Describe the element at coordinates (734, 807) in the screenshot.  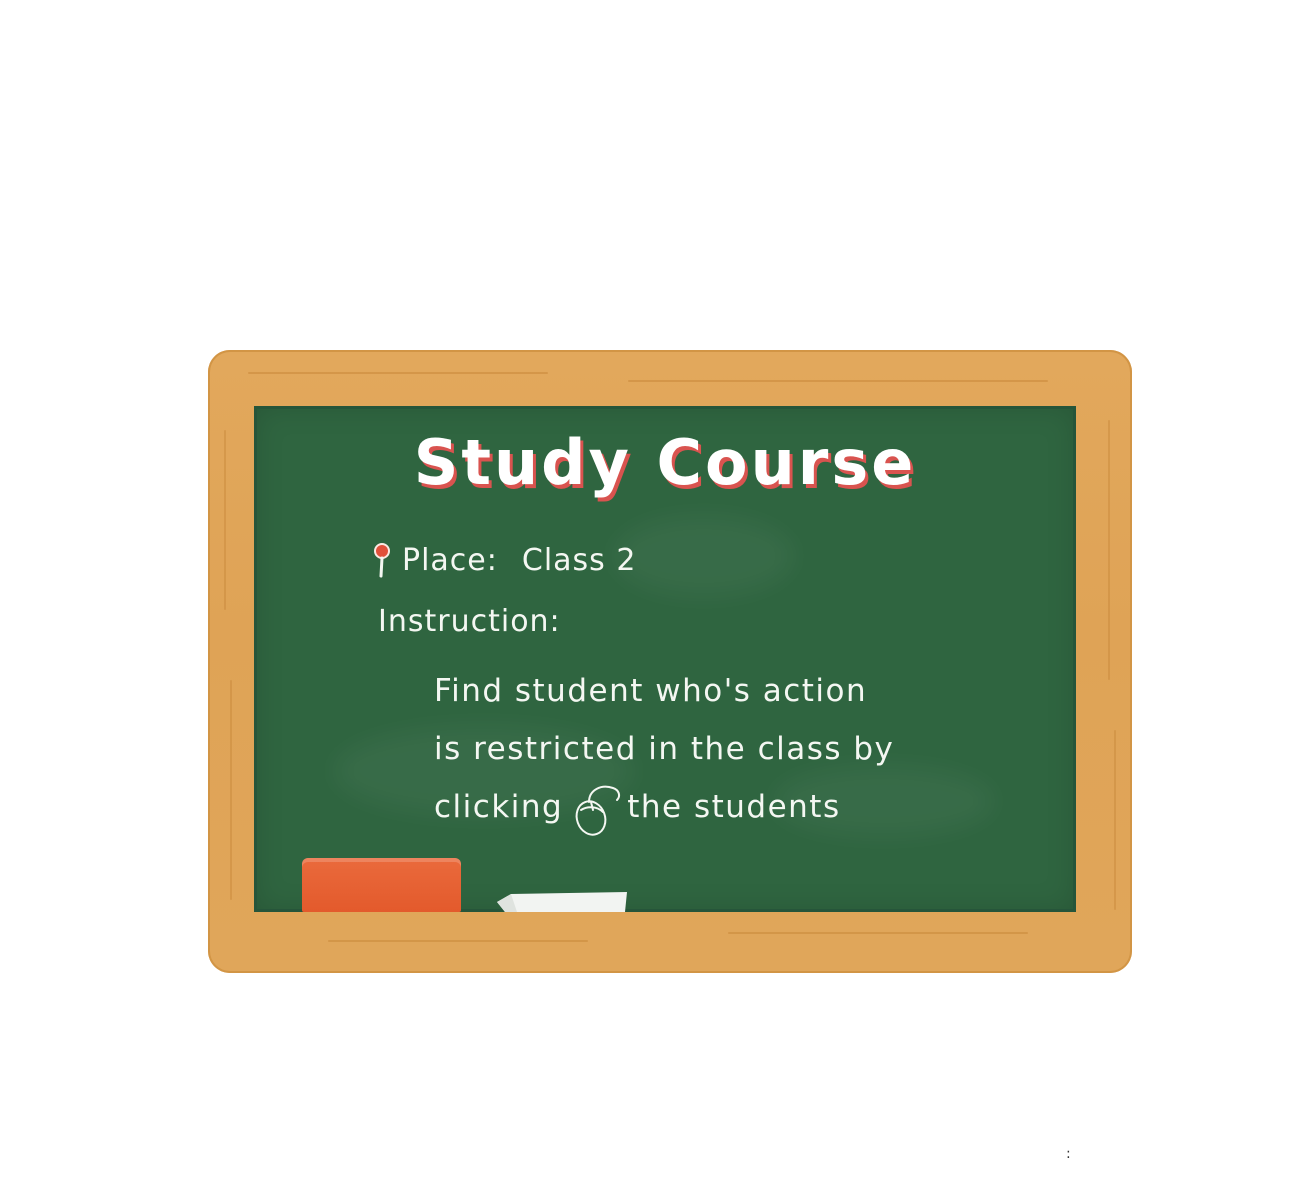
I see `instruction-students-text: the students` at that location.